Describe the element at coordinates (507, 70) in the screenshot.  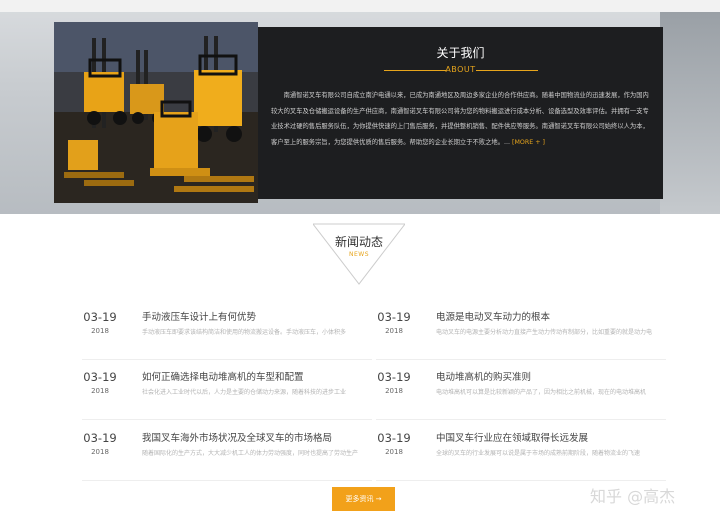
I see `about-divider-right` at that location.